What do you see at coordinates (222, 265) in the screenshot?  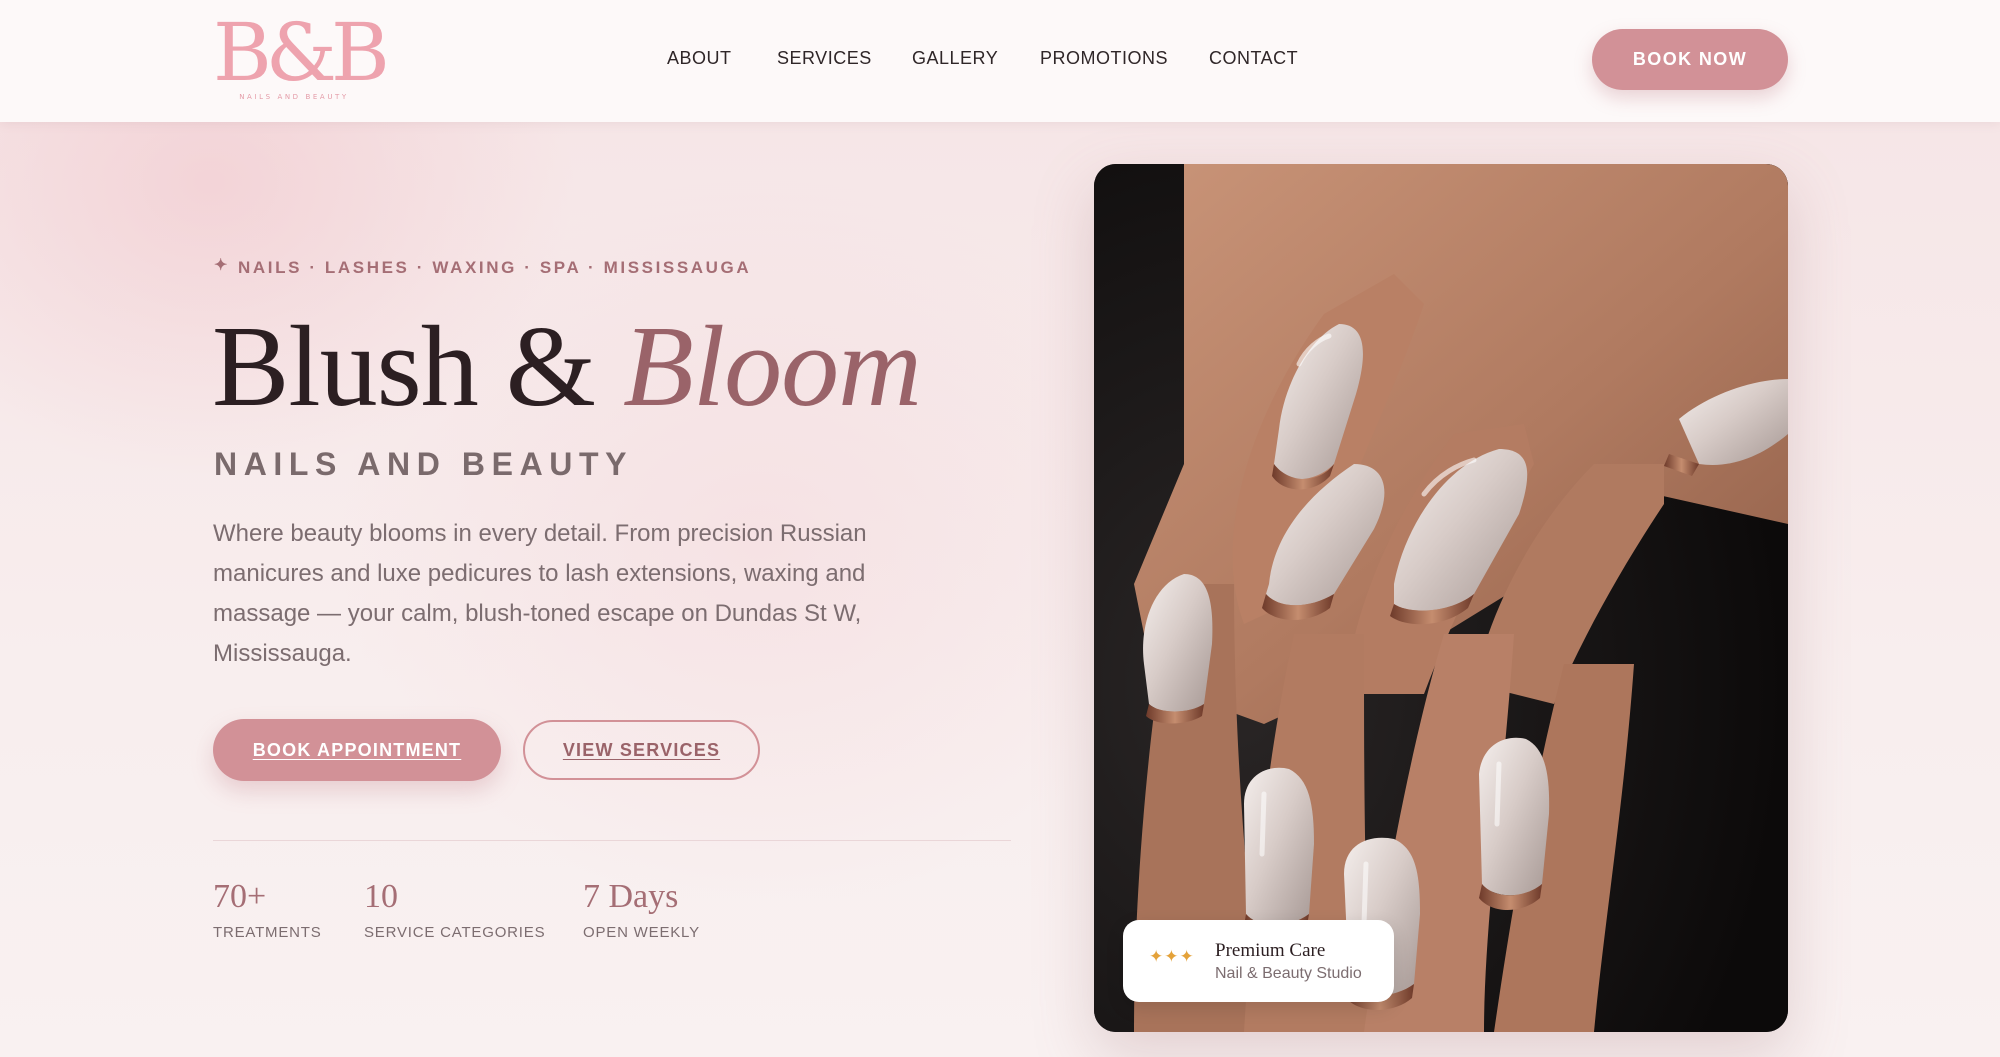 I see `sparkle-icon: ✦` at bounding box center [222, 265].